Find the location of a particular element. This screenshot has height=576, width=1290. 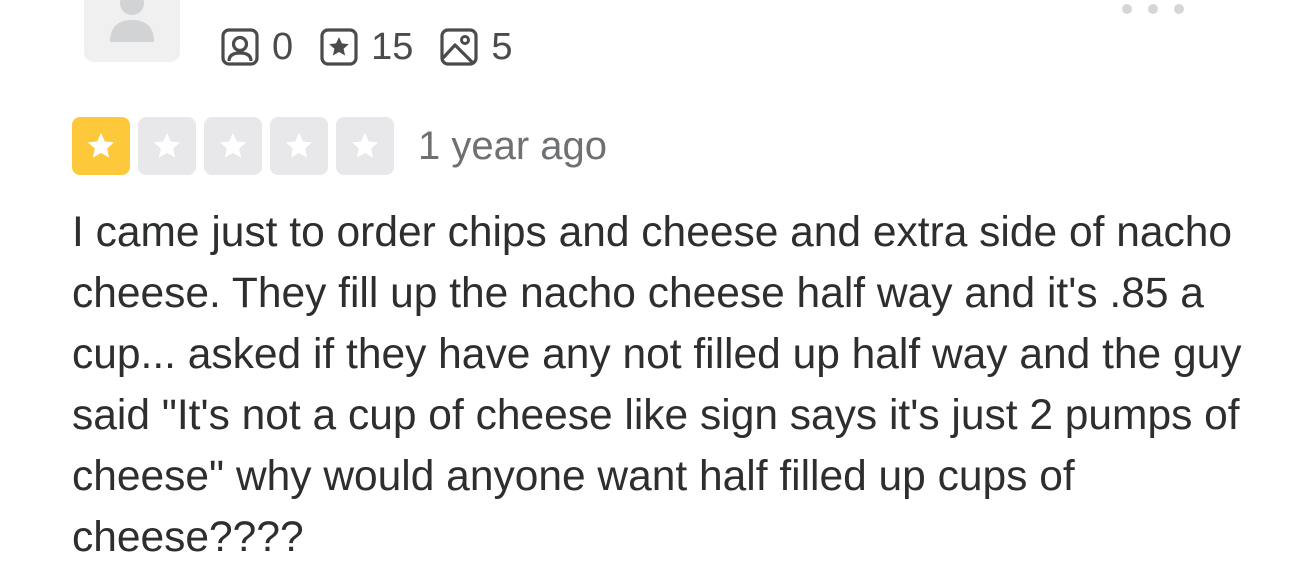

reviewer-avatar is located at coordinates (132, 31).